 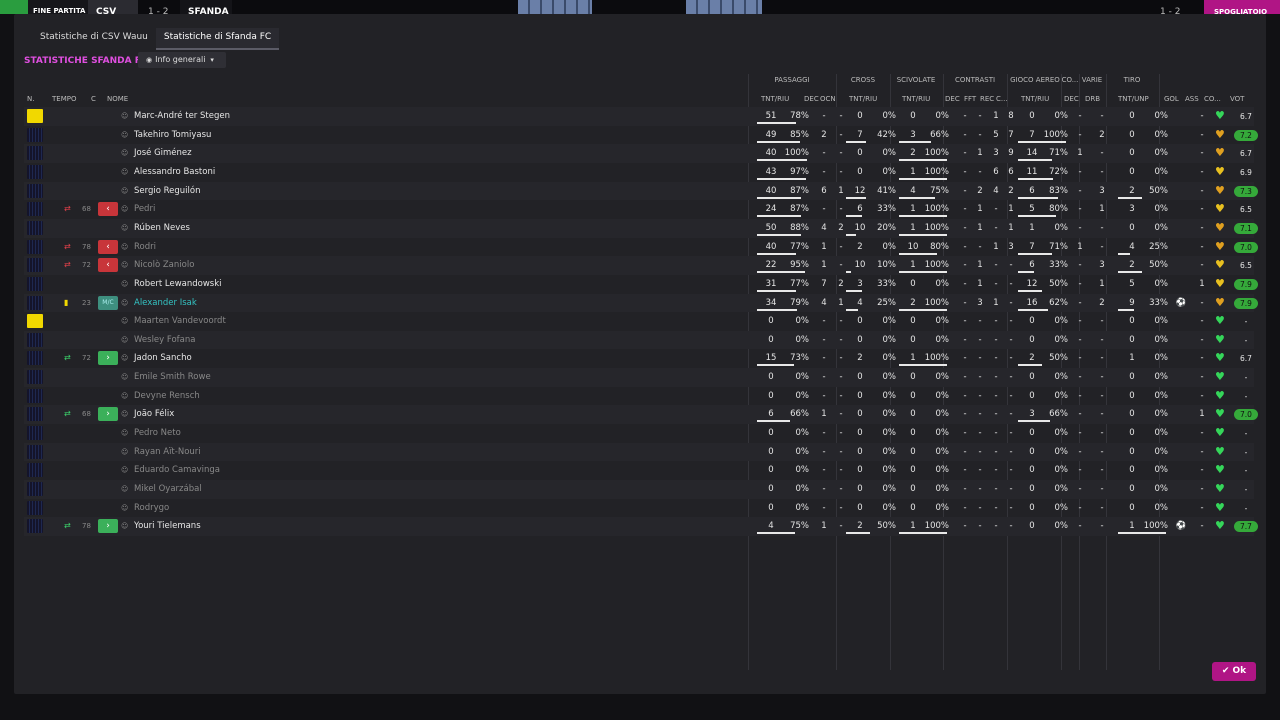 What do you see at coordinates (180, 321) in the screenshot?
I see `player-name-link: Maarten Vandevoordt` at bounding box center [180, 321].